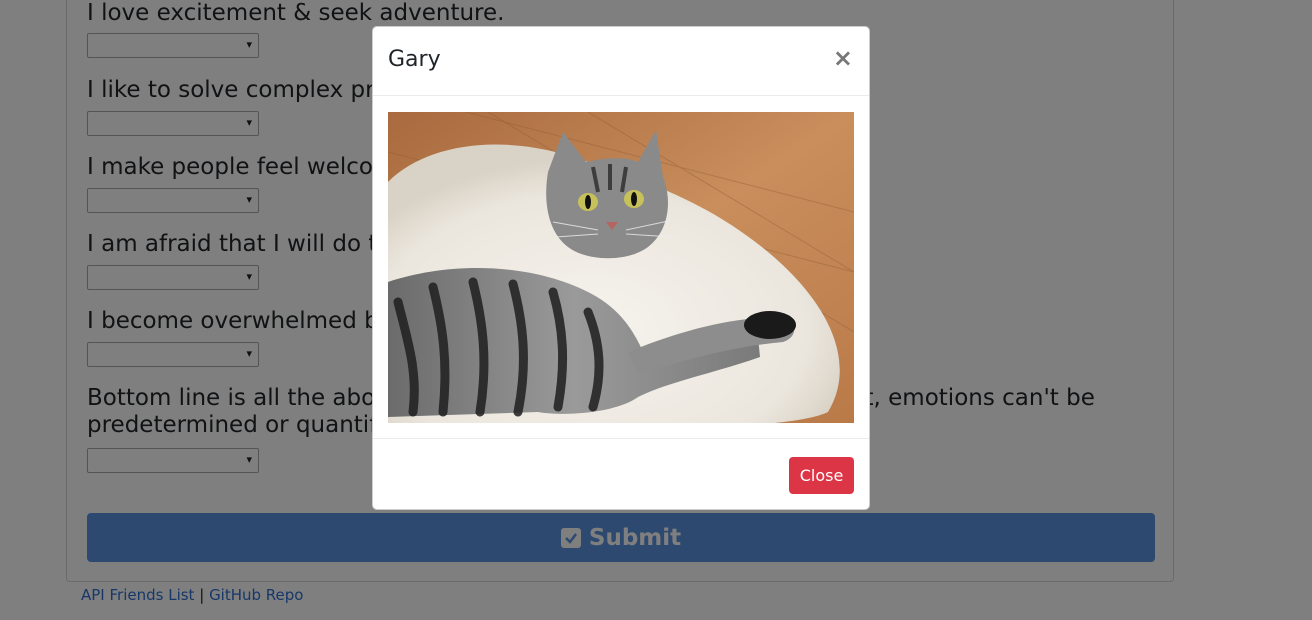 This screenshot has height=620, width=1312. I want to click on modal-header: Gary ×, so click(621, 61).